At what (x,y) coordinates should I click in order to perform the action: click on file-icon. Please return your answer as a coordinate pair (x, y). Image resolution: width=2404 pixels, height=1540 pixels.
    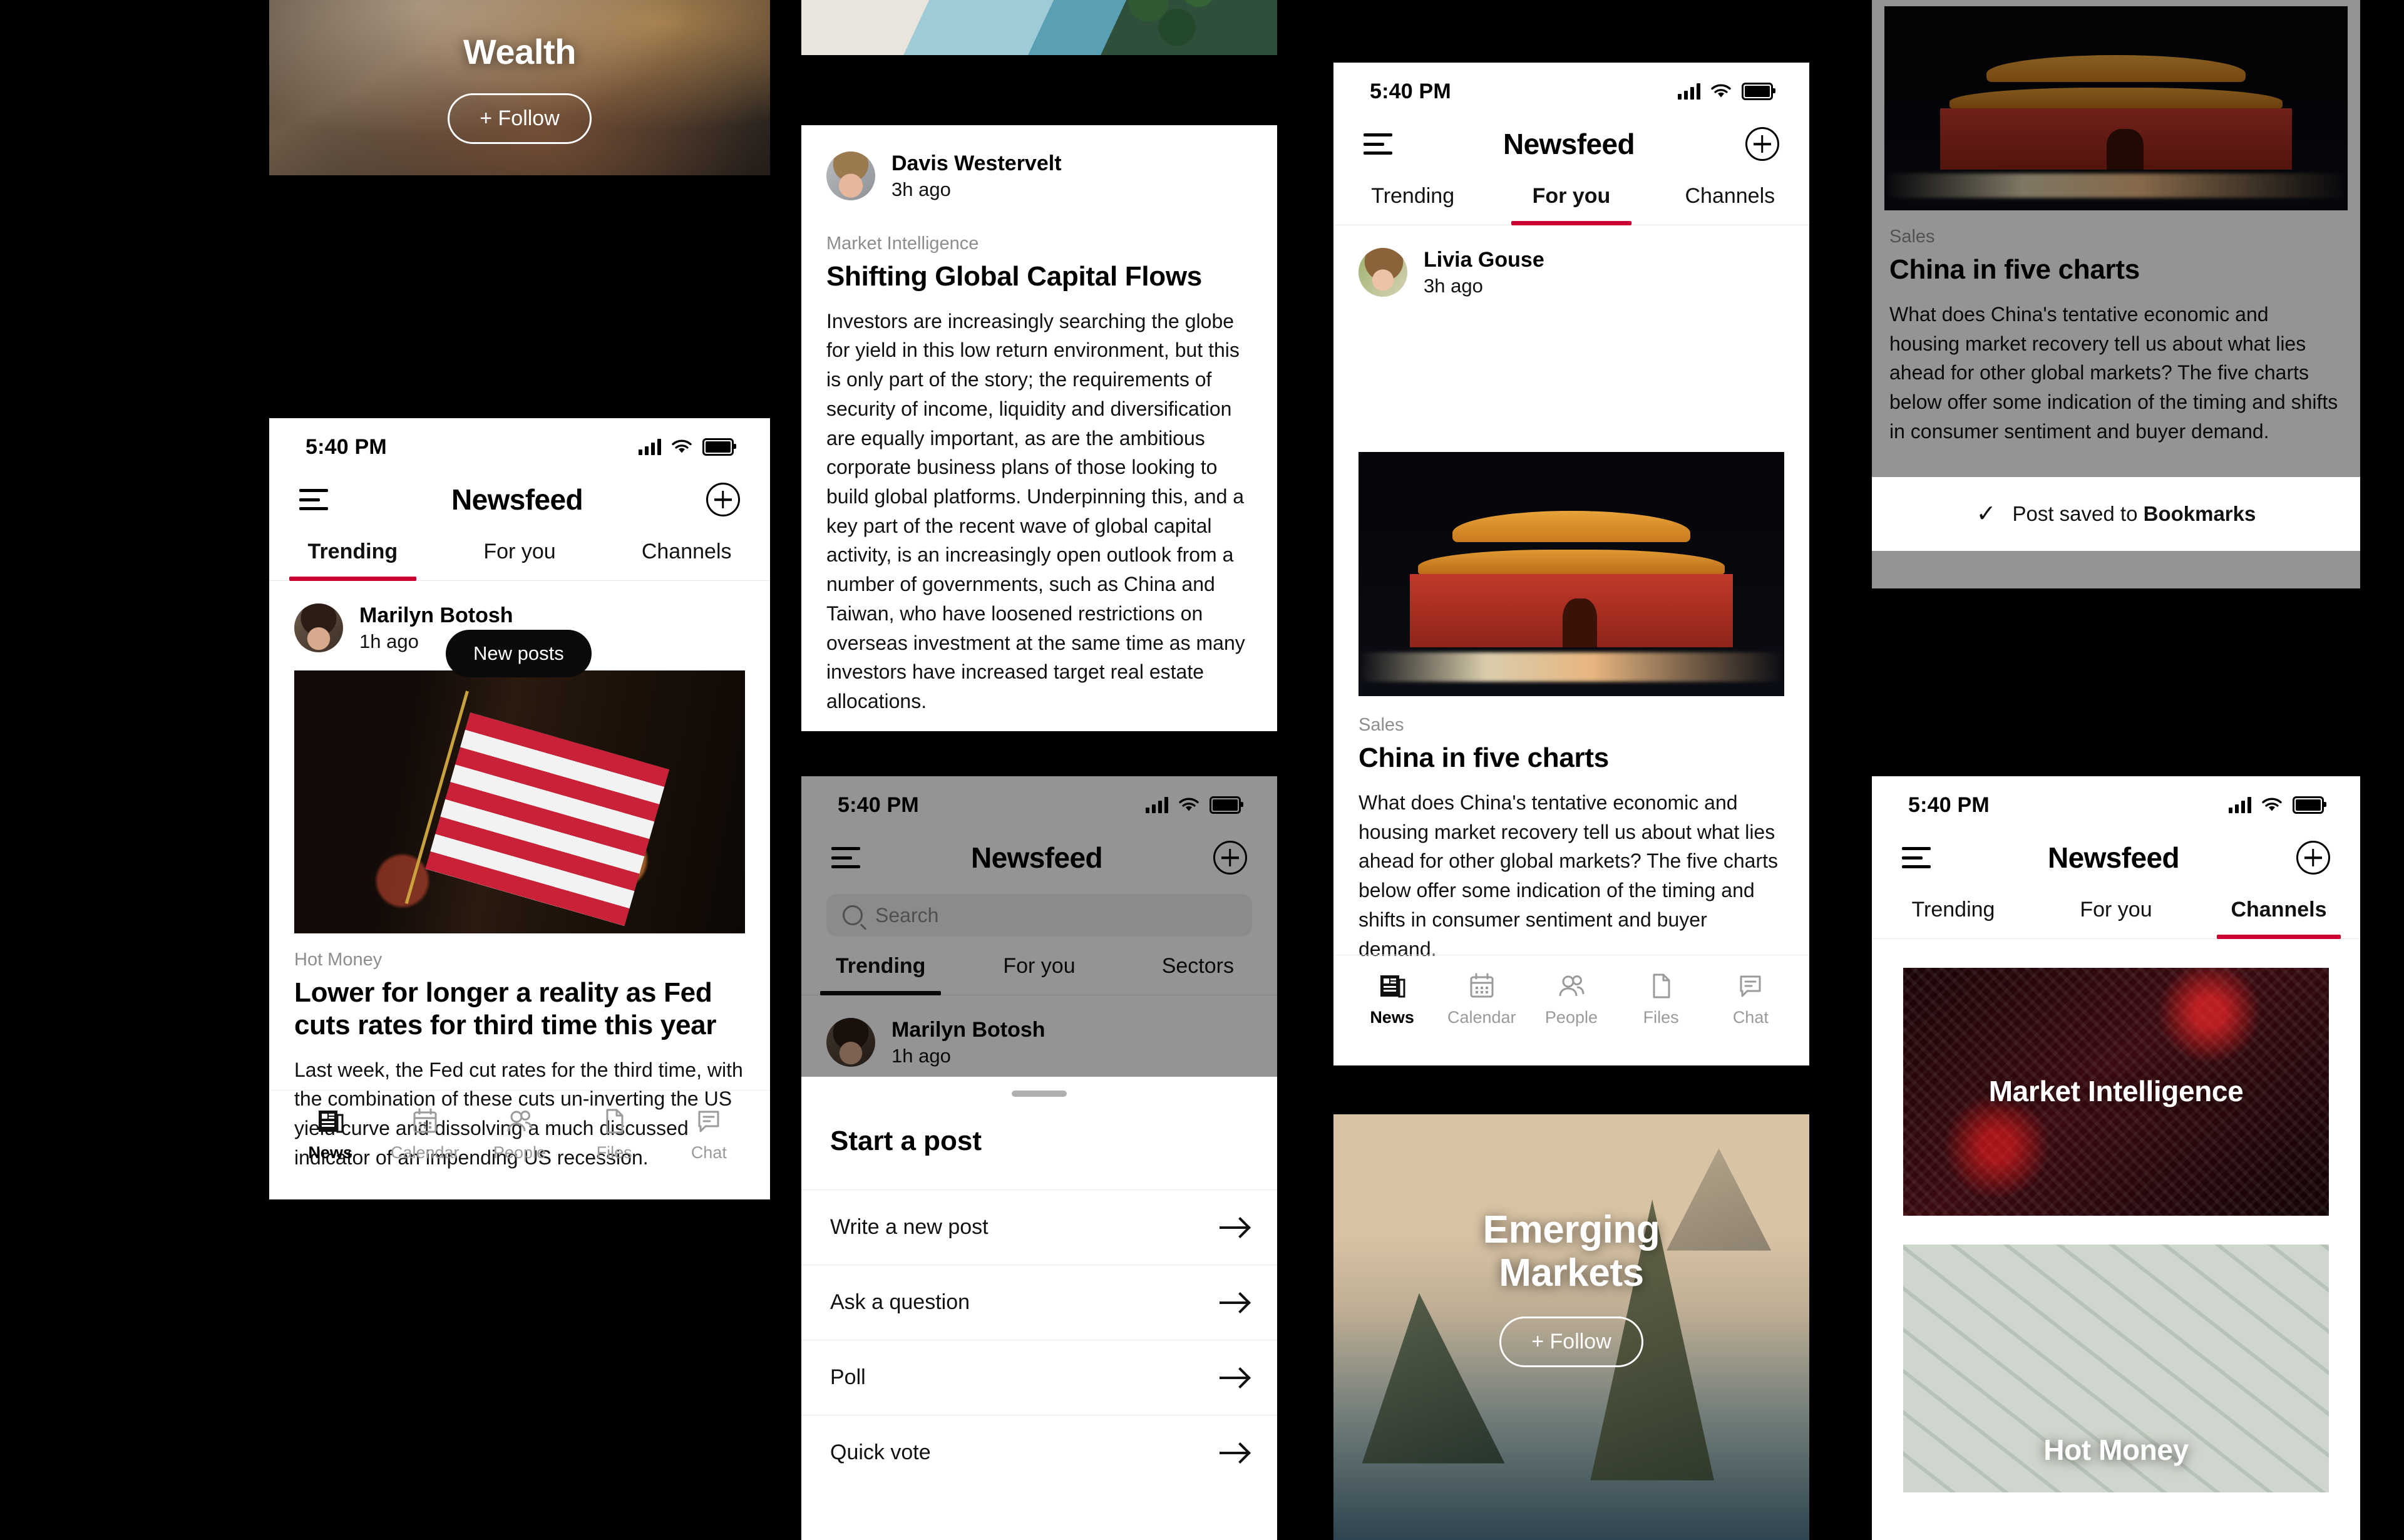
    Looking at the image, I should click on (1661, 985).